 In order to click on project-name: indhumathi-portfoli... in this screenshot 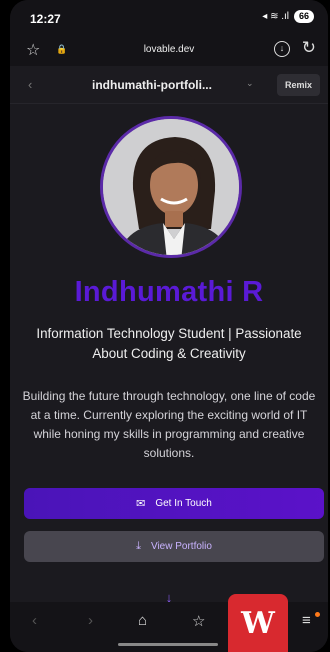, I will do `click(152, 85)`.